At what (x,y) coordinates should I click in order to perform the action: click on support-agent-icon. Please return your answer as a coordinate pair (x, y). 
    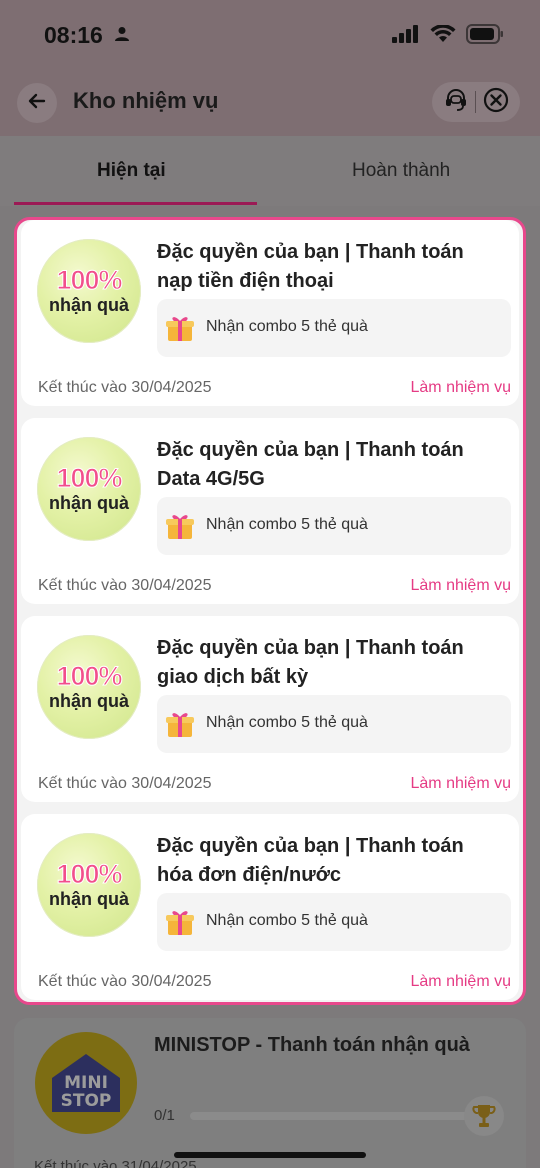
    Looking at the image, I should click on (456, 102).